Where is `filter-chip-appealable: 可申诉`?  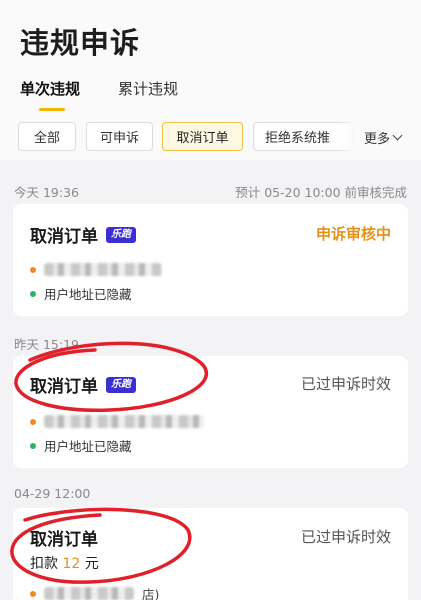
filter-chip-appealable: 可申诉 is located at coordinates (119, 136).